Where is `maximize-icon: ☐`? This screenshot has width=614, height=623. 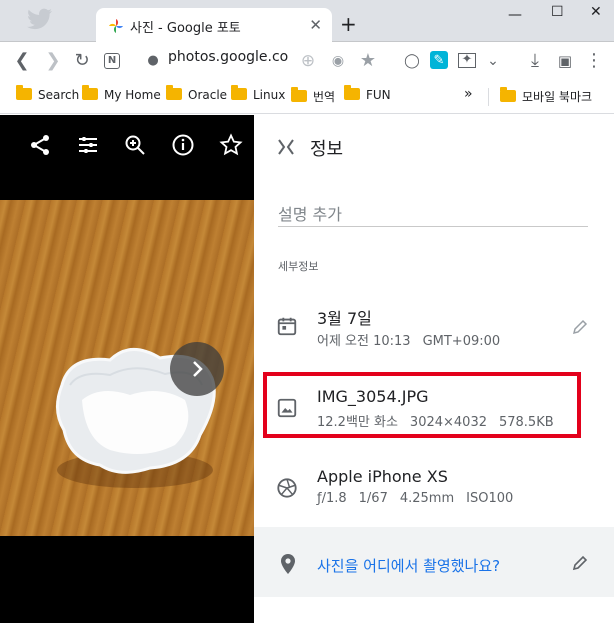
maximize-icon: ☐ is located at coordinates (557, 12).